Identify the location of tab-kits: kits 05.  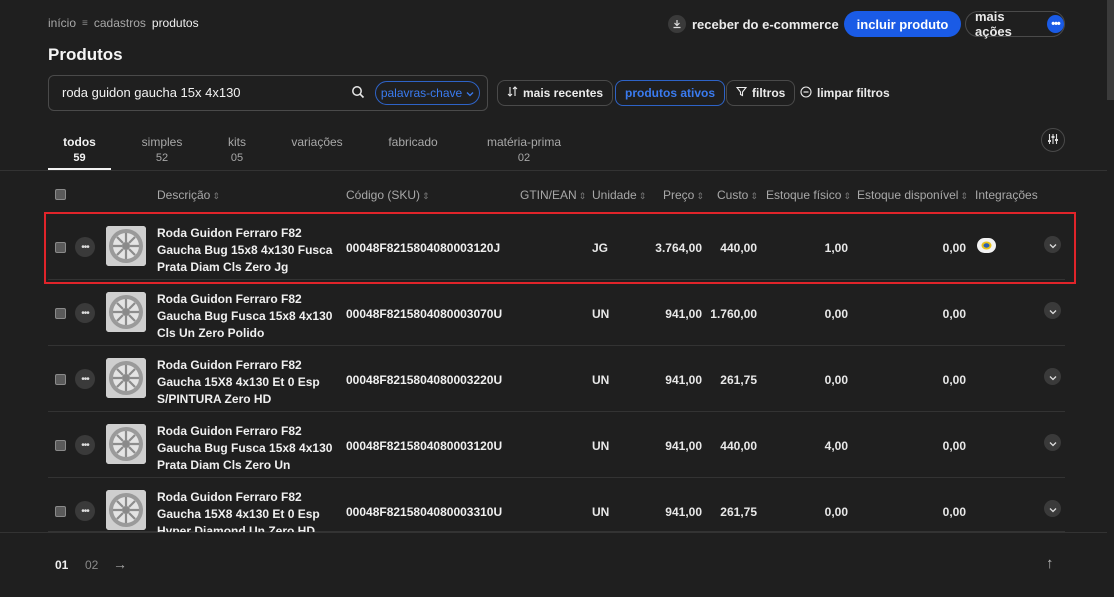
(237, 150).